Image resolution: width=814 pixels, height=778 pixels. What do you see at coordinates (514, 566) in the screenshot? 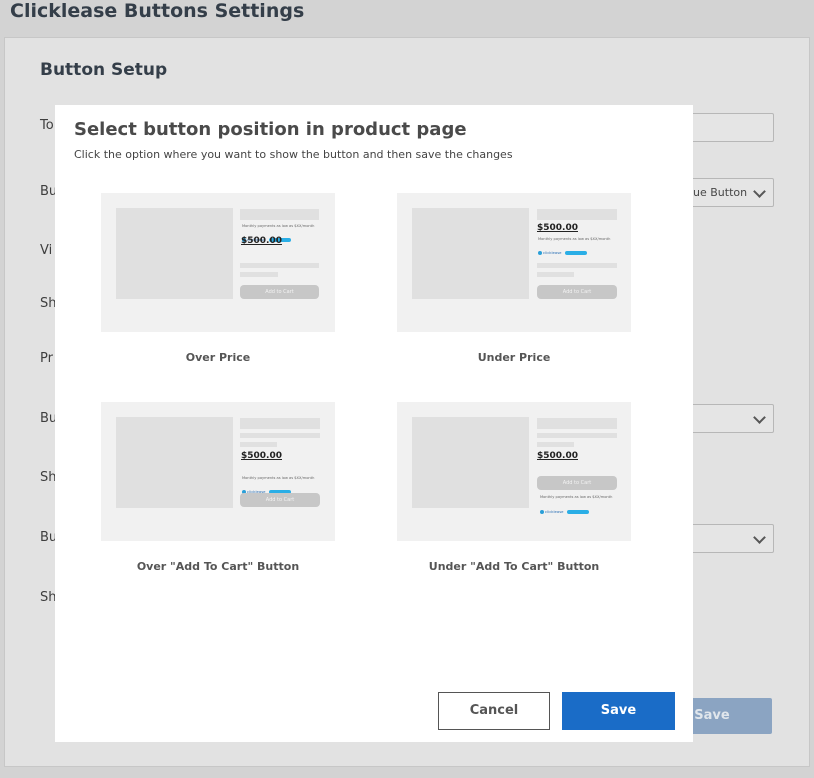
I see `option-label: Under "Add To Cart" Button` at bounding box center [514, 566].